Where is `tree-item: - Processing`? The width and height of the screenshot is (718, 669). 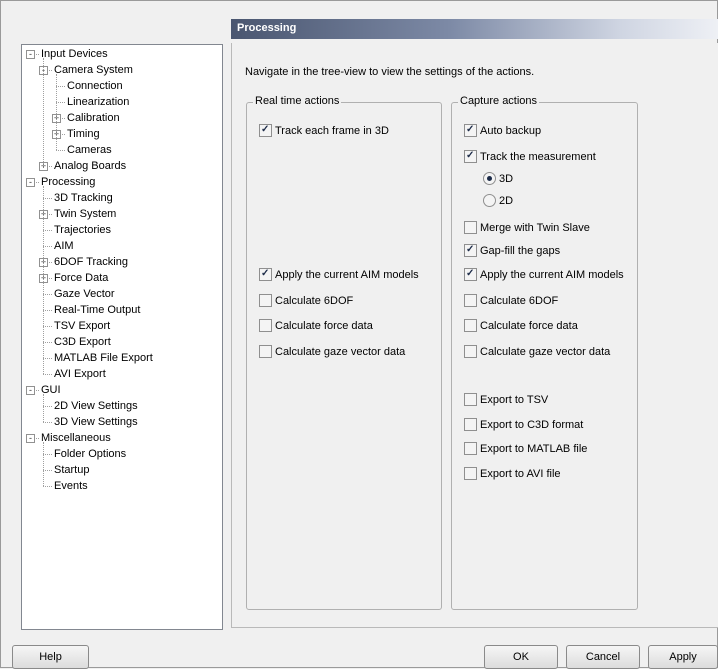
tree-item: - Processing is located at coordinates (121, 182).